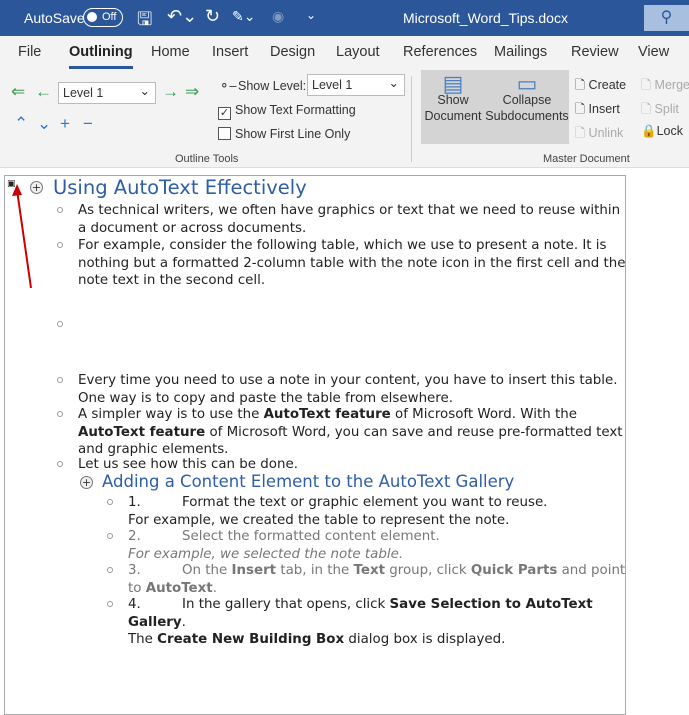  I want to click on tab-home: Home, so click(170, 52).